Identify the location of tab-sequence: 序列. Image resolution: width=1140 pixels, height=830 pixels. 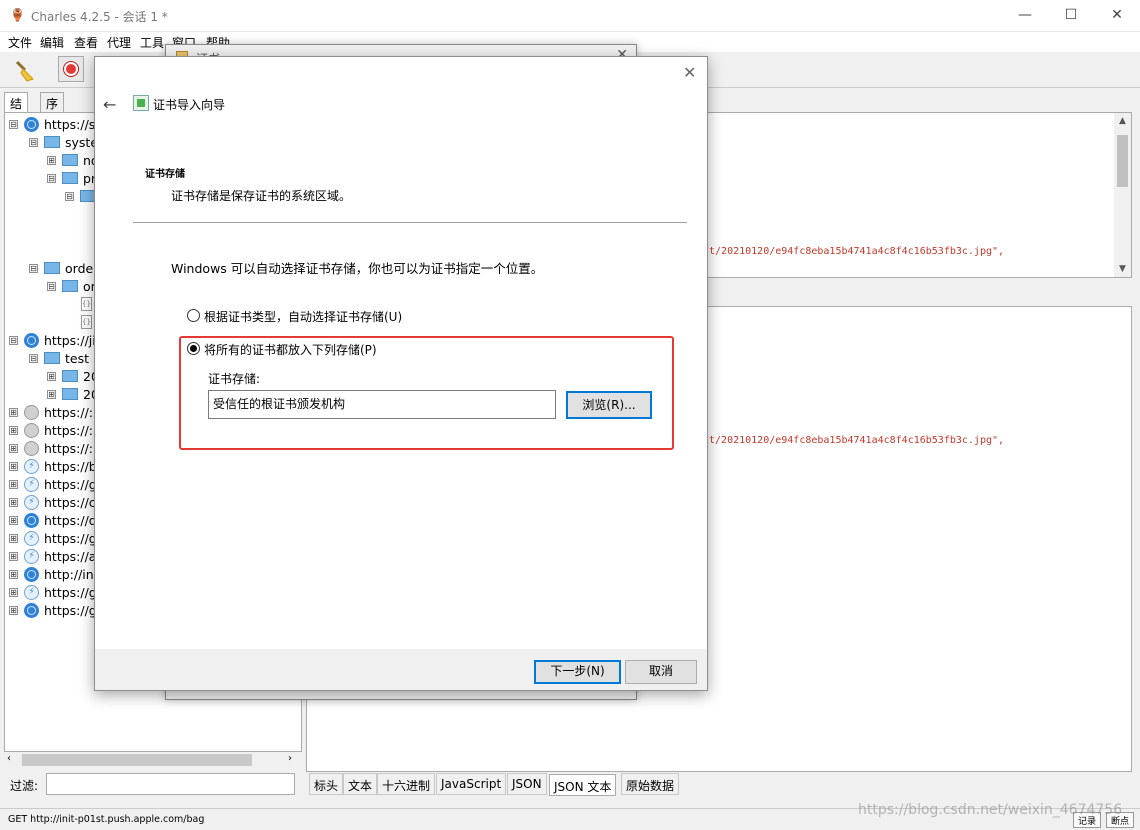
(52, 110).